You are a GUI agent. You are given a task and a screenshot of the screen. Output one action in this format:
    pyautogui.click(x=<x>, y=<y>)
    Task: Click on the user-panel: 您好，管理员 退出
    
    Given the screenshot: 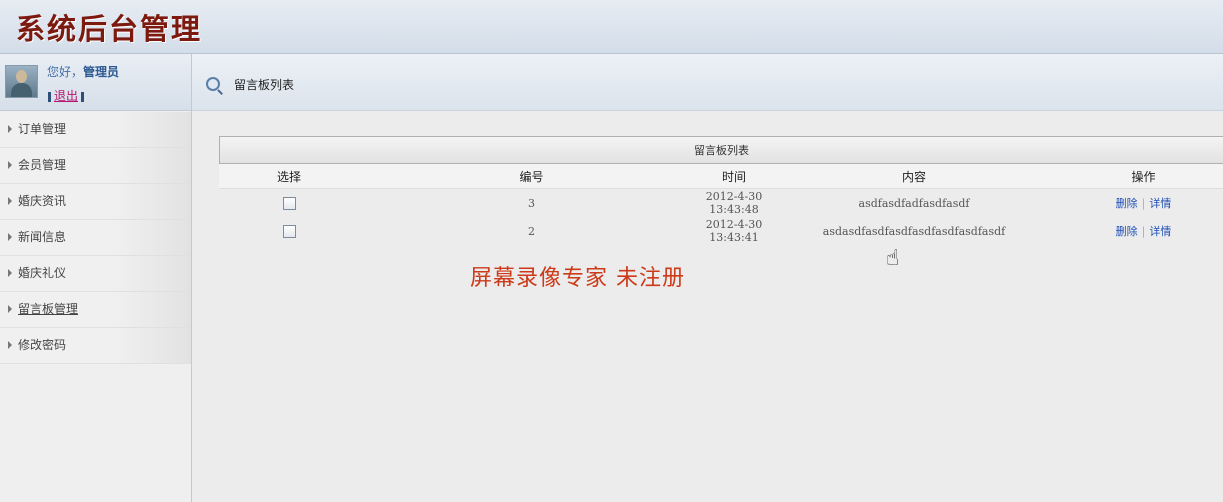 What is the action you would take?
    pyautogui.click(x=95, y=82)
    